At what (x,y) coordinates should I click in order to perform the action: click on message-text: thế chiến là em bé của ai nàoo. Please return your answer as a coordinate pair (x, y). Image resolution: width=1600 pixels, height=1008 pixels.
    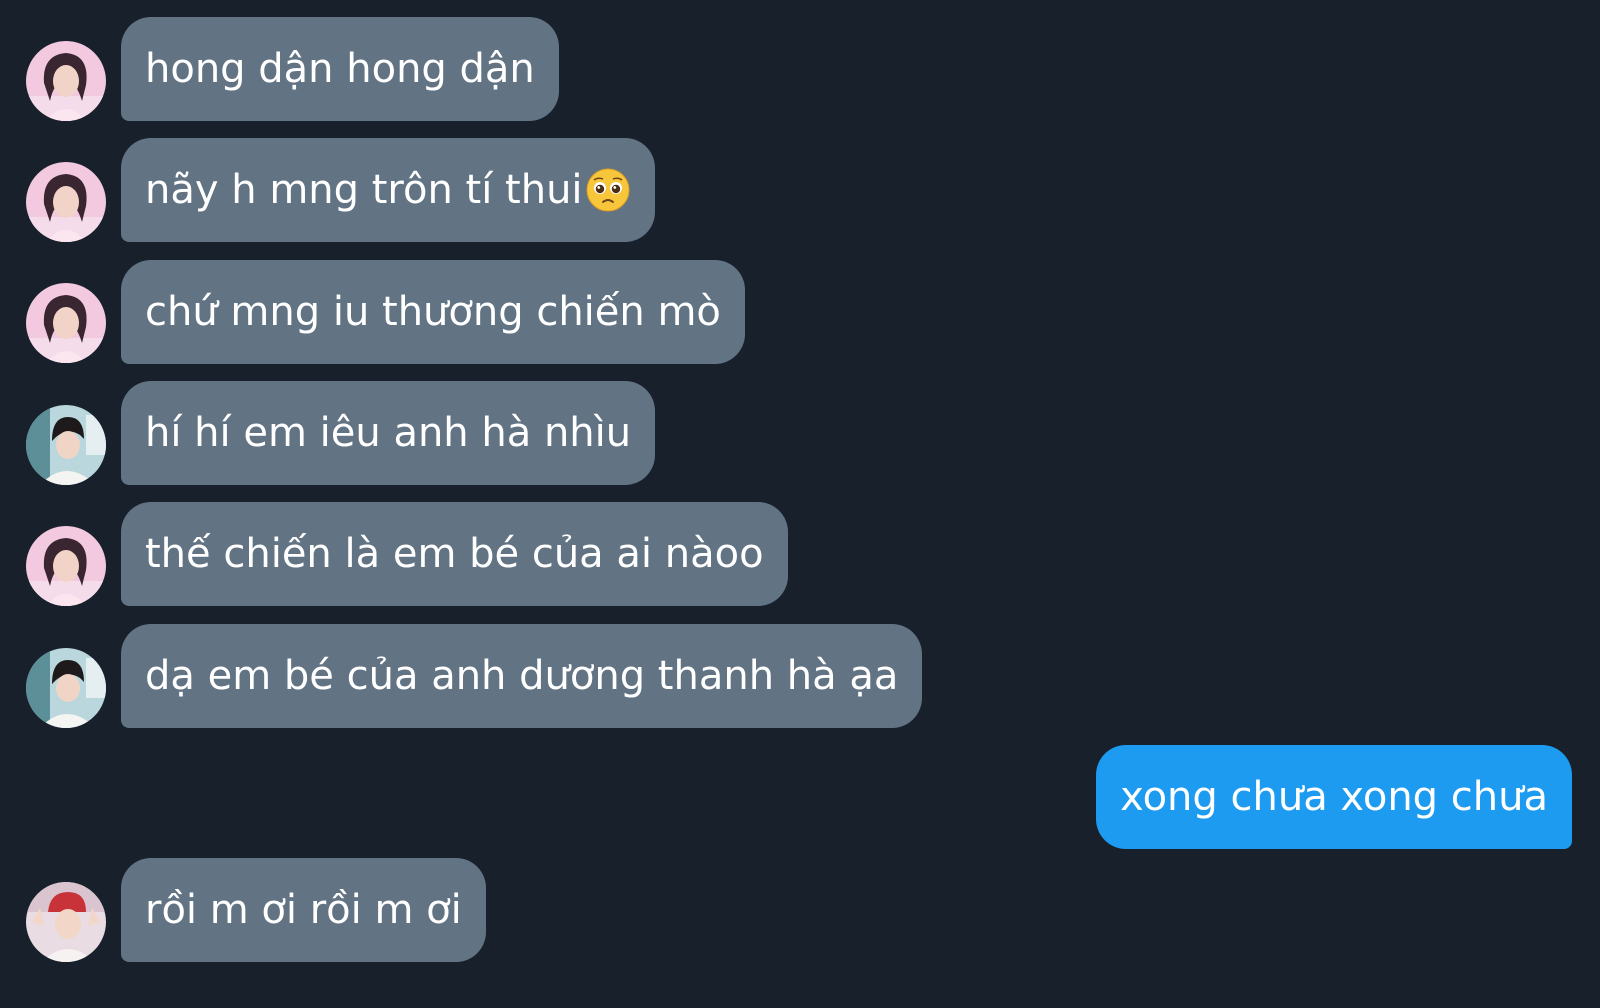
    Looking at the image, I should click on (454, 554).